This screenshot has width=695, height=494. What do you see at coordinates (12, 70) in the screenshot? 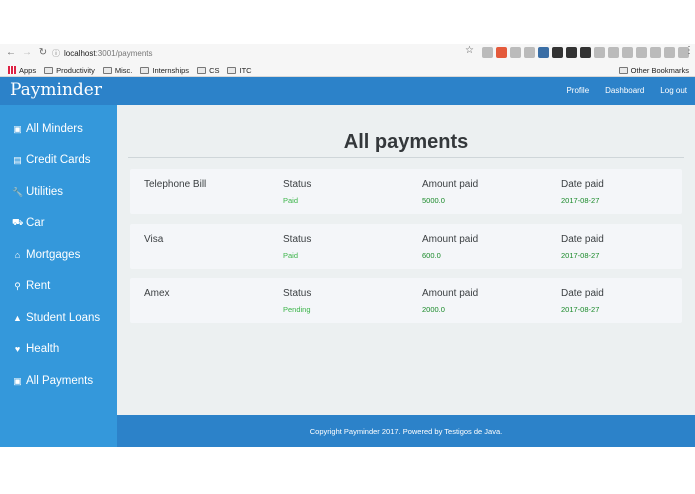
I see `apps-grid-icon` at bounding box center [12, 70].